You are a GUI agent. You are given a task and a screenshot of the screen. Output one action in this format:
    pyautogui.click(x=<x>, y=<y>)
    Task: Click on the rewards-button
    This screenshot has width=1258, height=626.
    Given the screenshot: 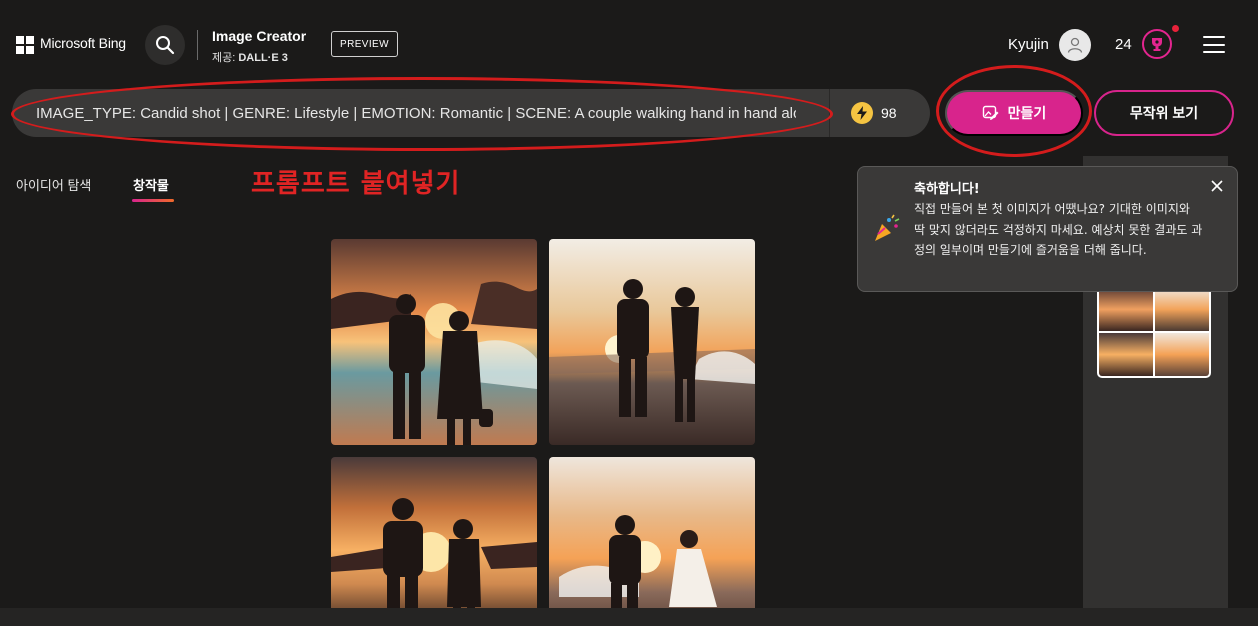 What is the action you would take?
    pyautogui.click(x=1157, y=44)
    